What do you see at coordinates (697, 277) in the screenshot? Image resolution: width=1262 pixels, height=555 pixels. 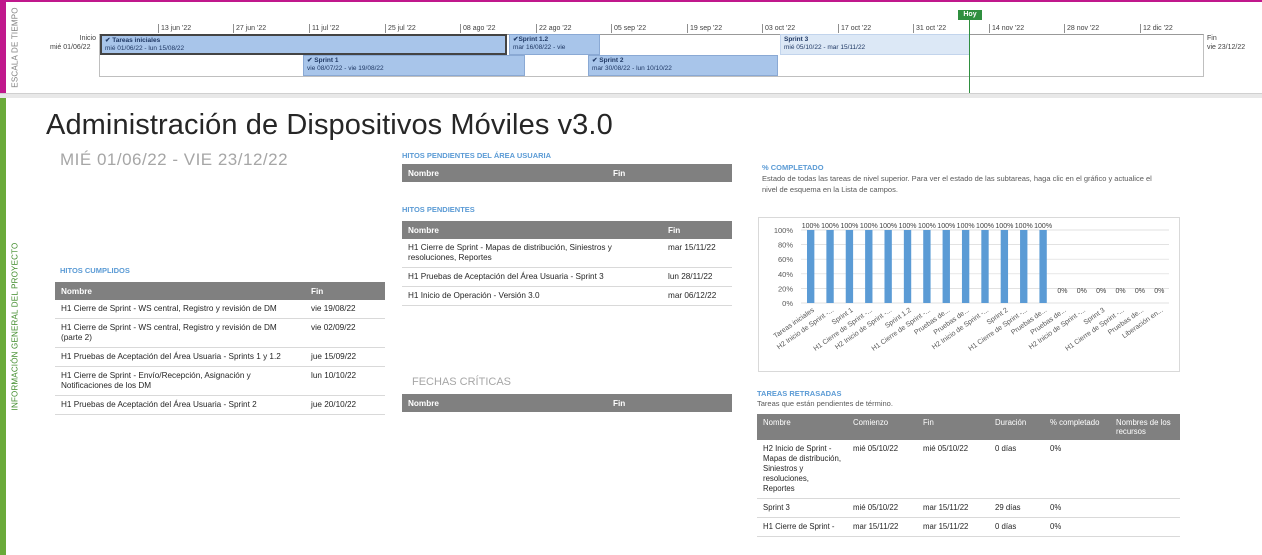 I see `cell-end: lun 28/11/22` at bounding box center [697, 277].